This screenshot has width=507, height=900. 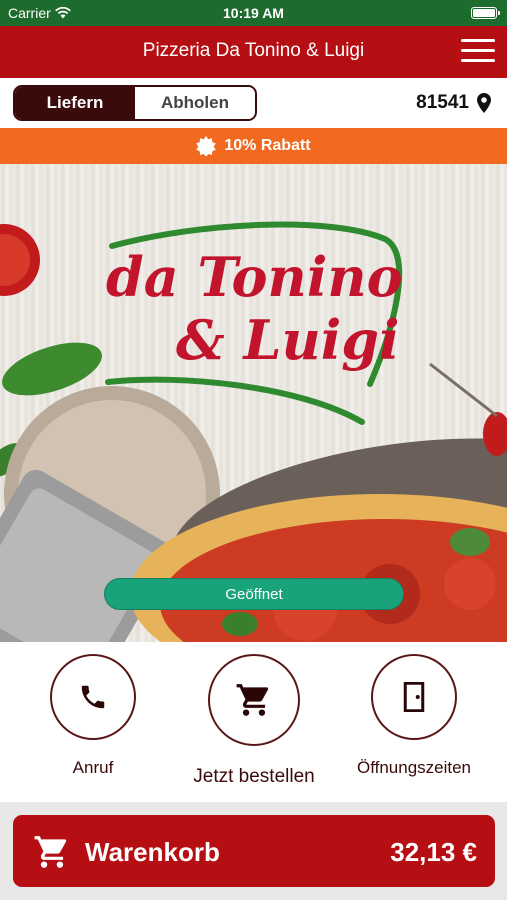 I want to click on order-now-button: Jetzt bestellen, so click(x=254, y=721).